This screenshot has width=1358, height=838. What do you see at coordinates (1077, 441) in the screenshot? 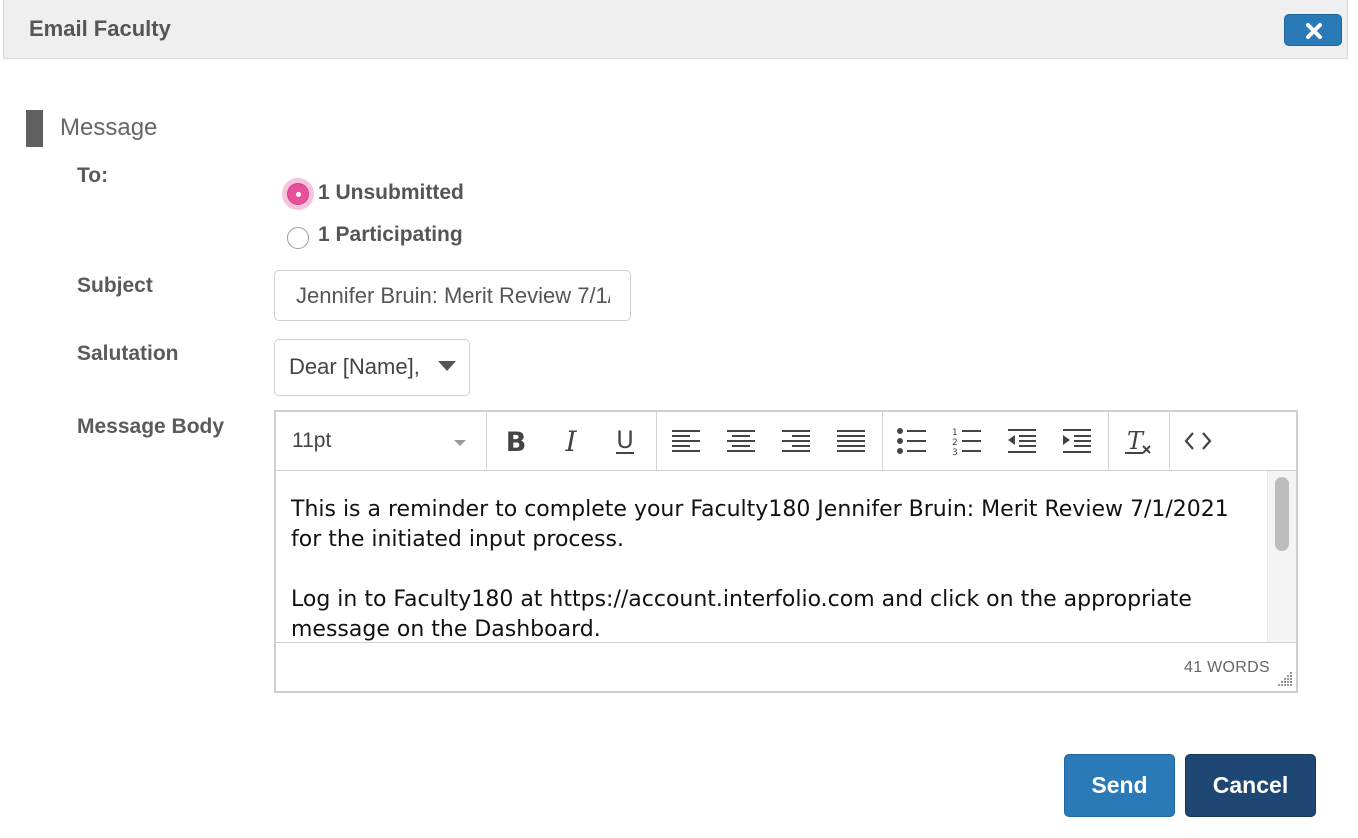
I see `indent-icon` at bounding box center [1077, 441].